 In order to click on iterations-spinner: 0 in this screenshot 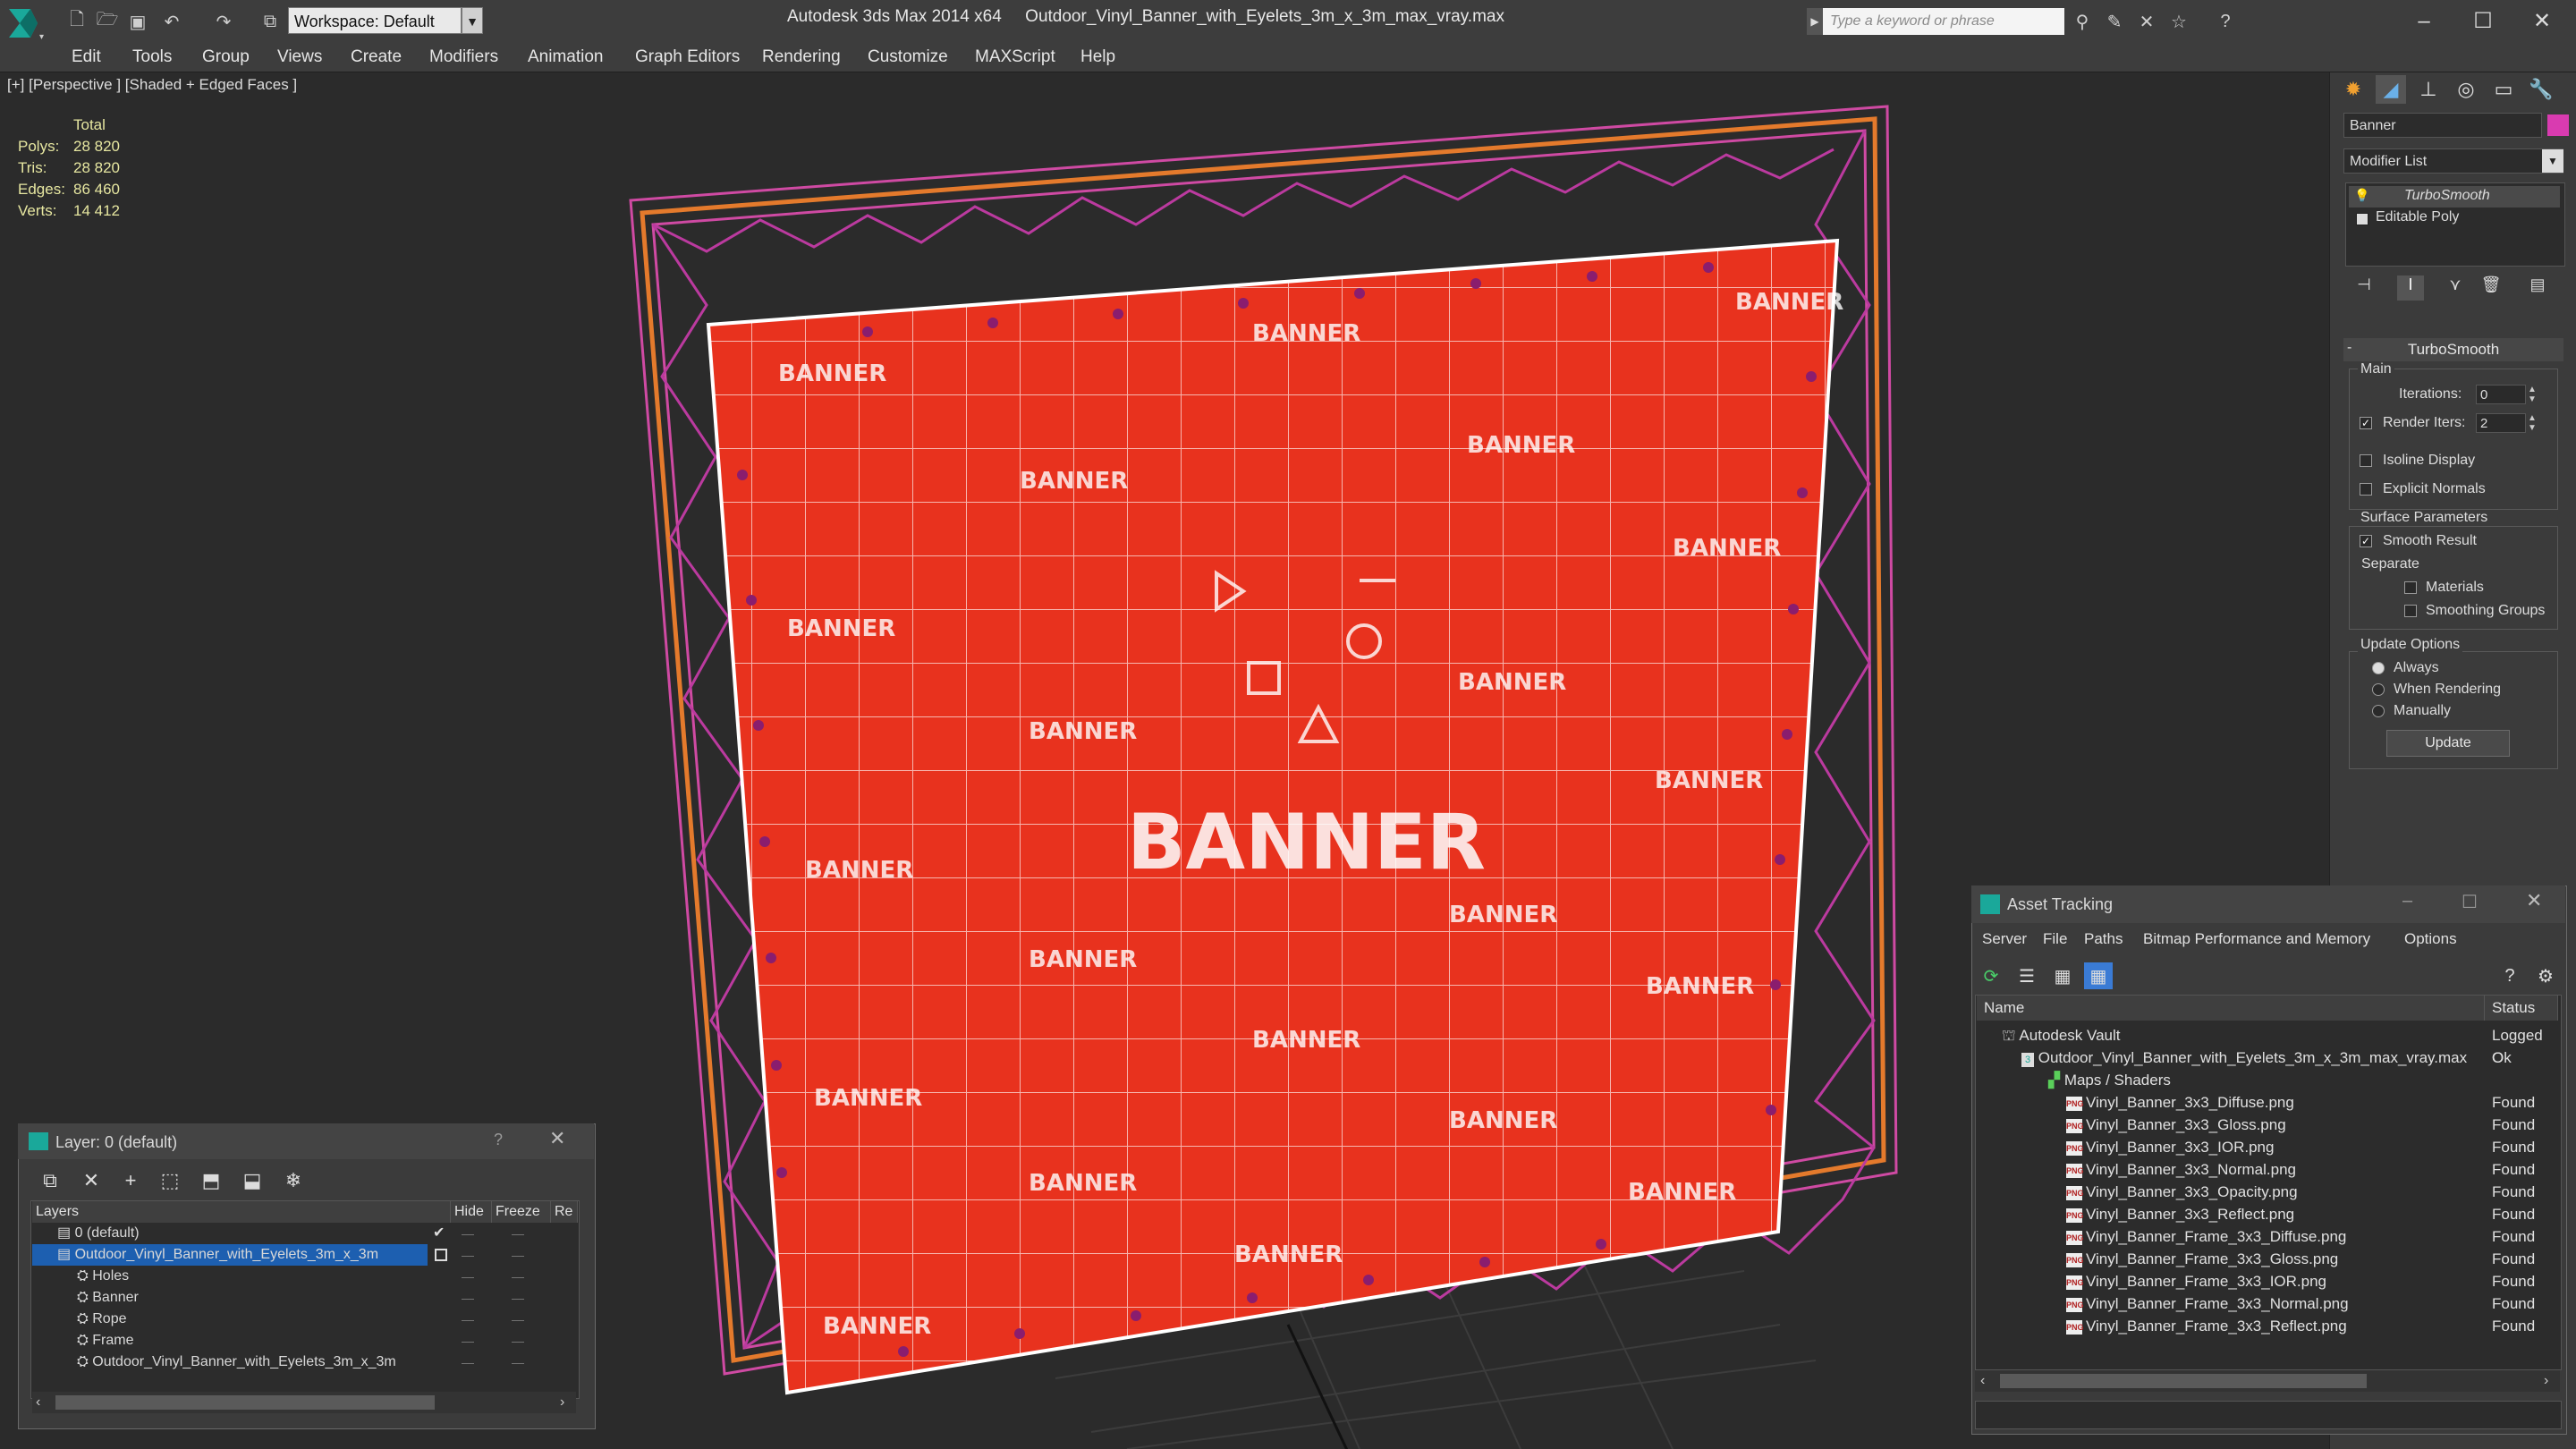, I will do `click(2501, 394)`.